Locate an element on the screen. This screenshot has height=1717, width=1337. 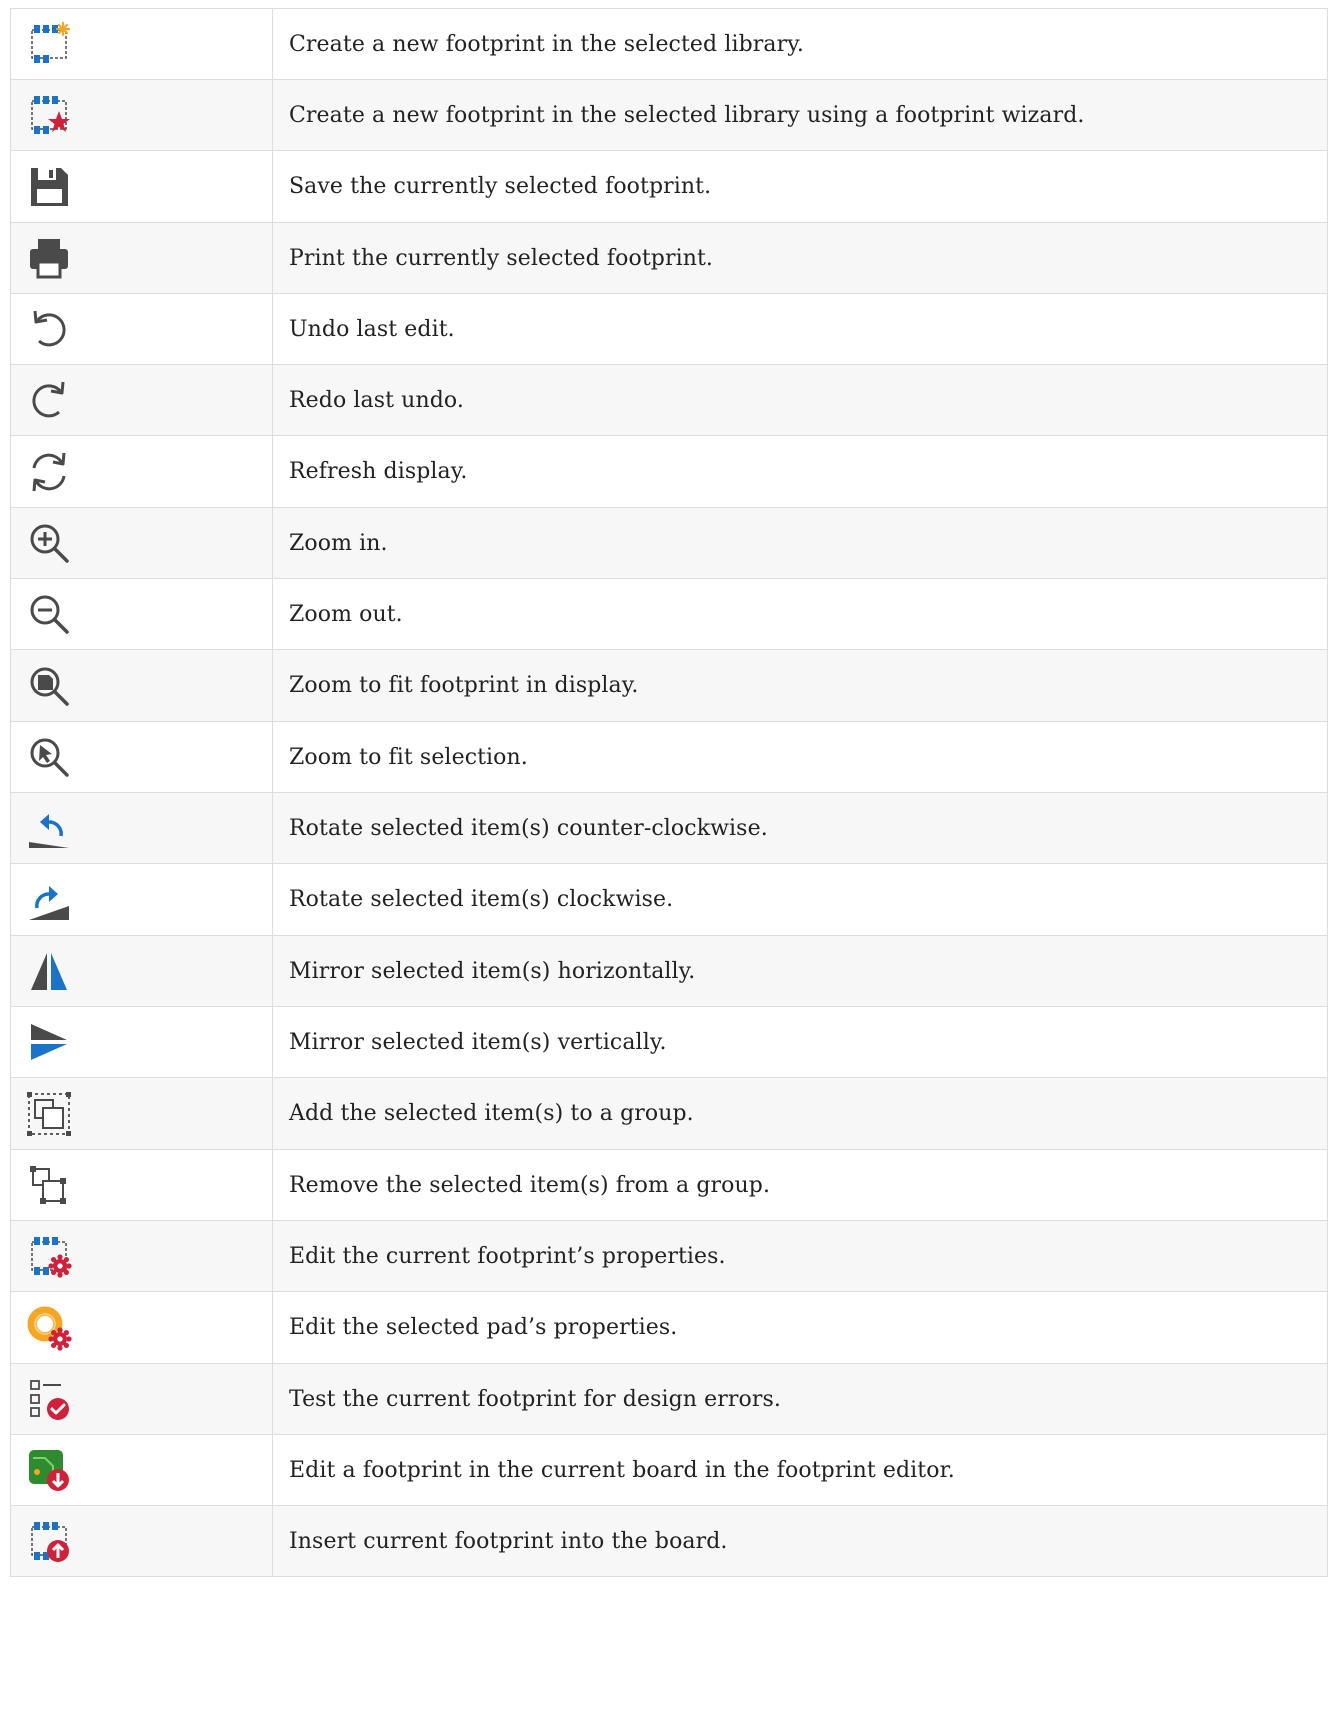
pad-properties-icon is located at coordinates (49, 1328).